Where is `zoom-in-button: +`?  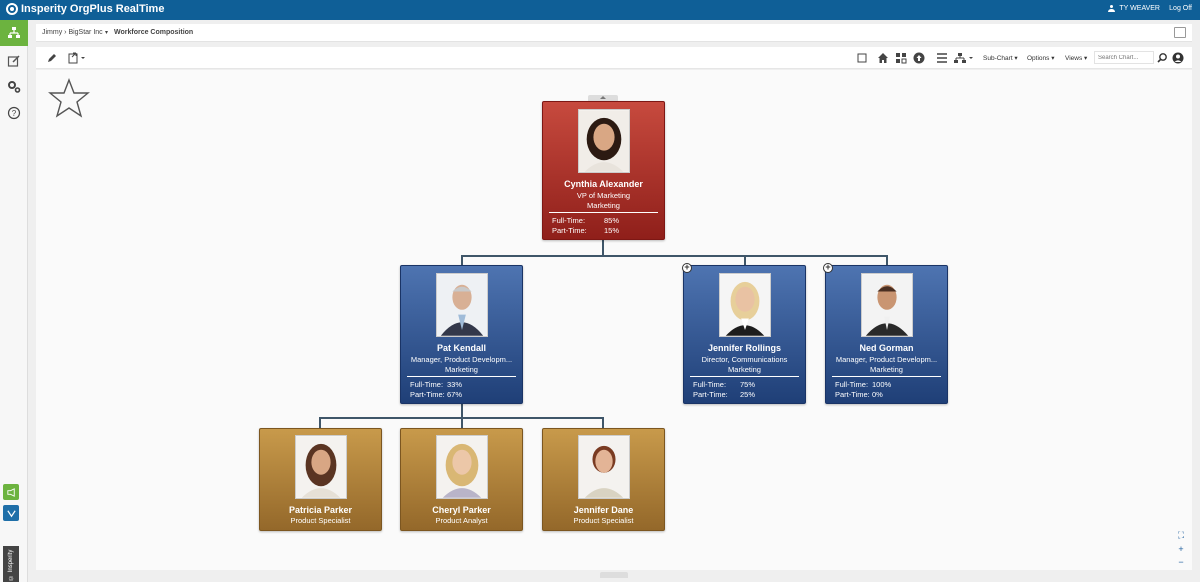
zoom-in-button: + is located at coordinates (1181, 549).